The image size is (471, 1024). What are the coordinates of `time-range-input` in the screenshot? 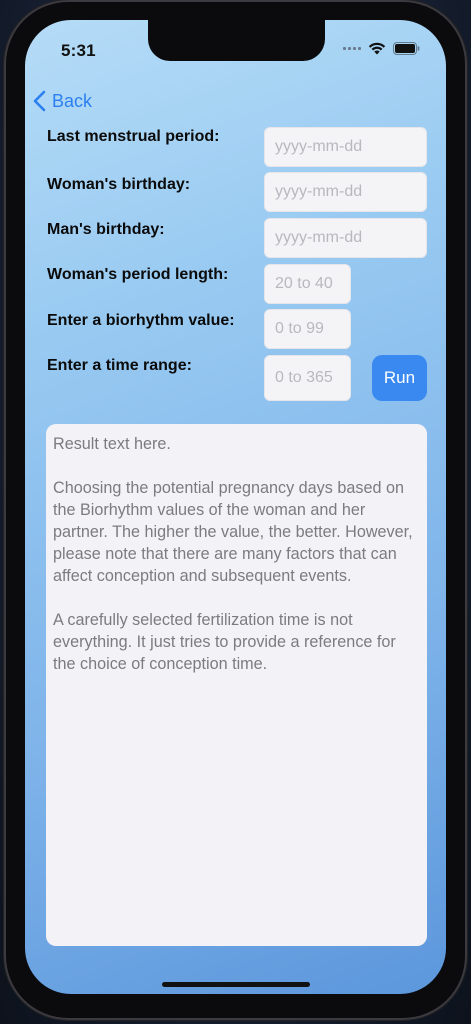 It's located at (307, 378).